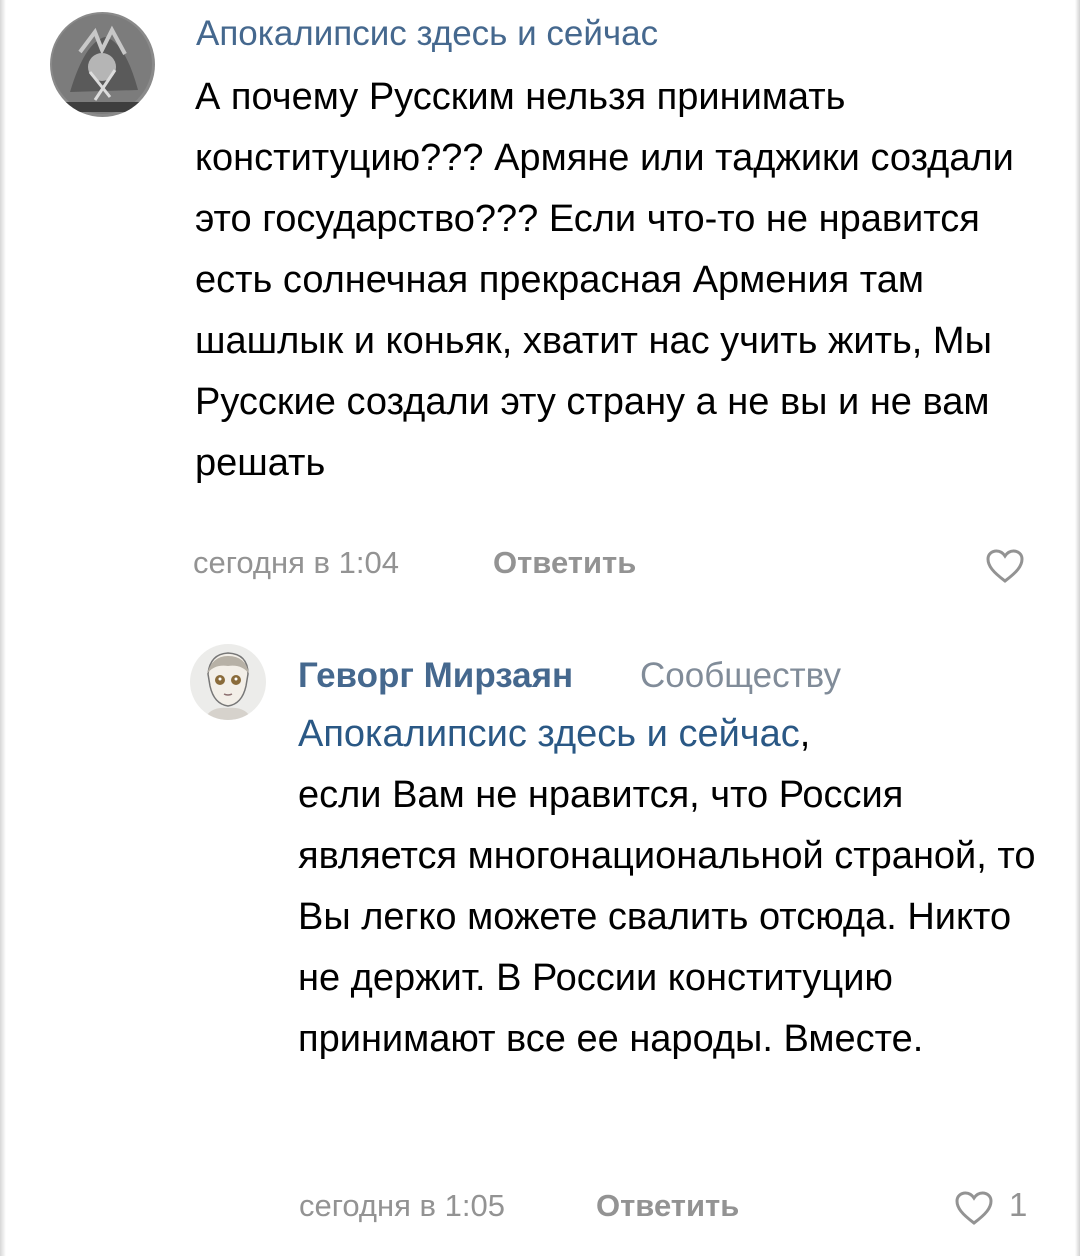 The image size is (1080, 1256). Describe the element at coordinates (427, 34) in the screenshot. I see `comment-author: Апокалипсис здесь и сейчас` at that location.